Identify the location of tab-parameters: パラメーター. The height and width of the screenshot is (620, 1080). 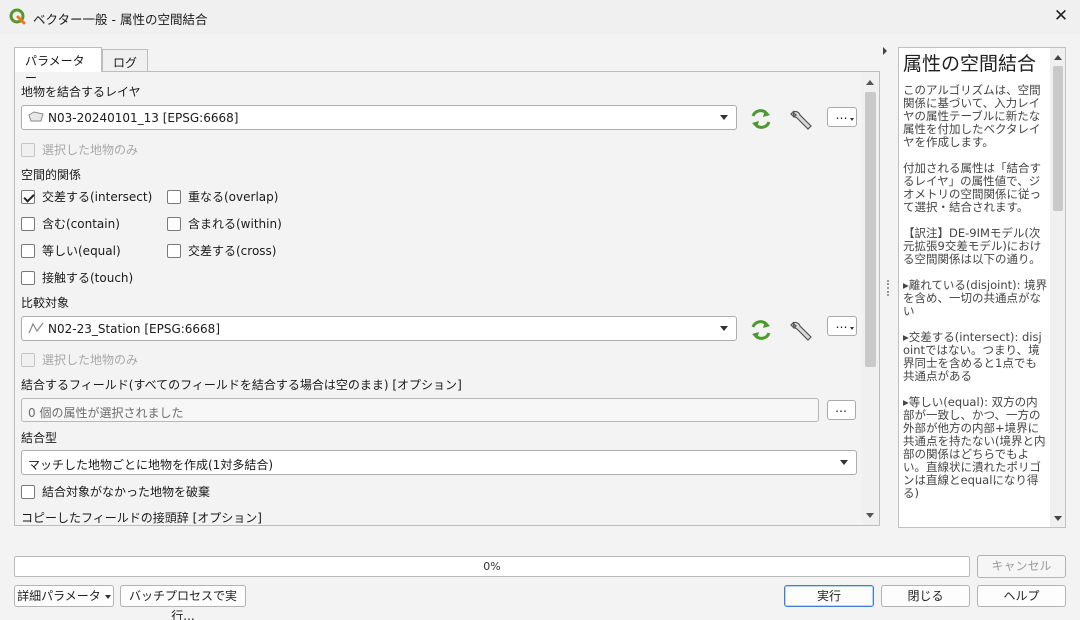
(58, 66).